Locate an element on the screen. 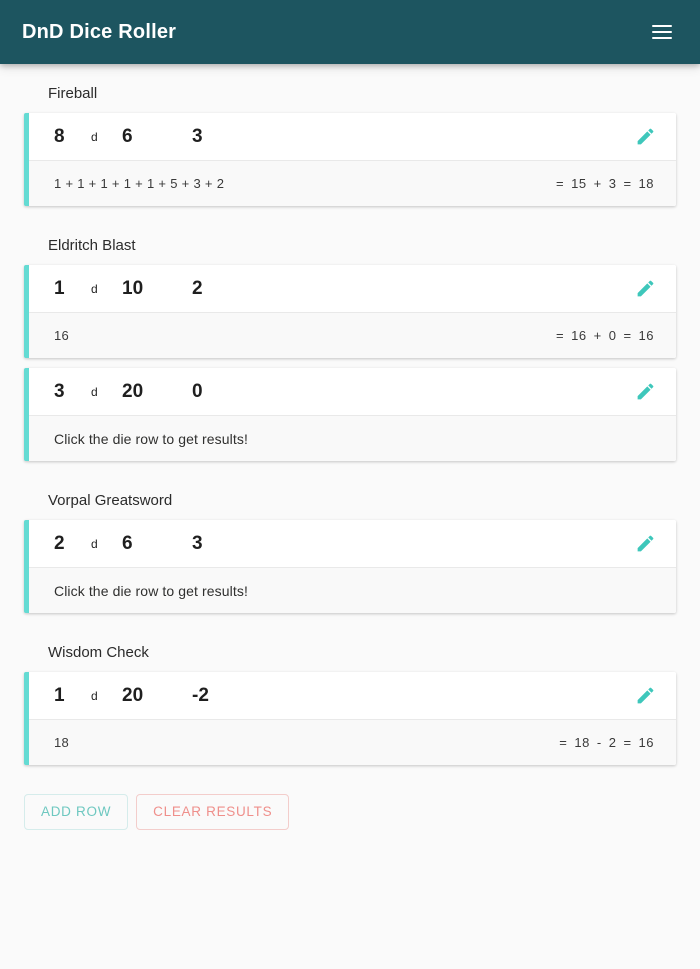  dice-group-title: Wisdom Check is located at coordinates (98, 652).